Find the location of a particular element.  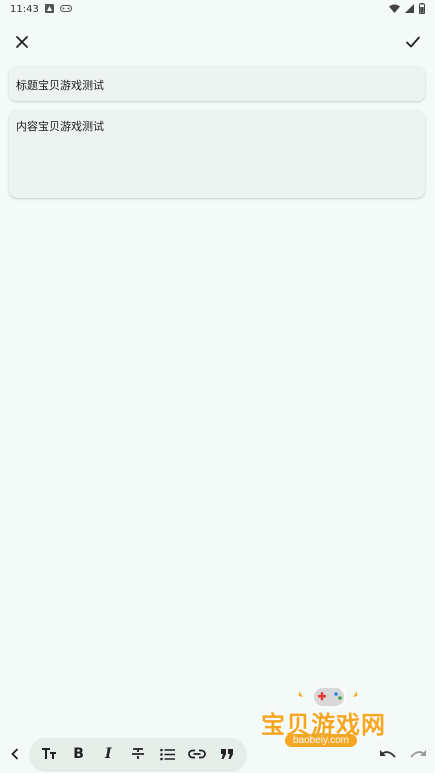

redo-button is located at coordinates (418, 754).